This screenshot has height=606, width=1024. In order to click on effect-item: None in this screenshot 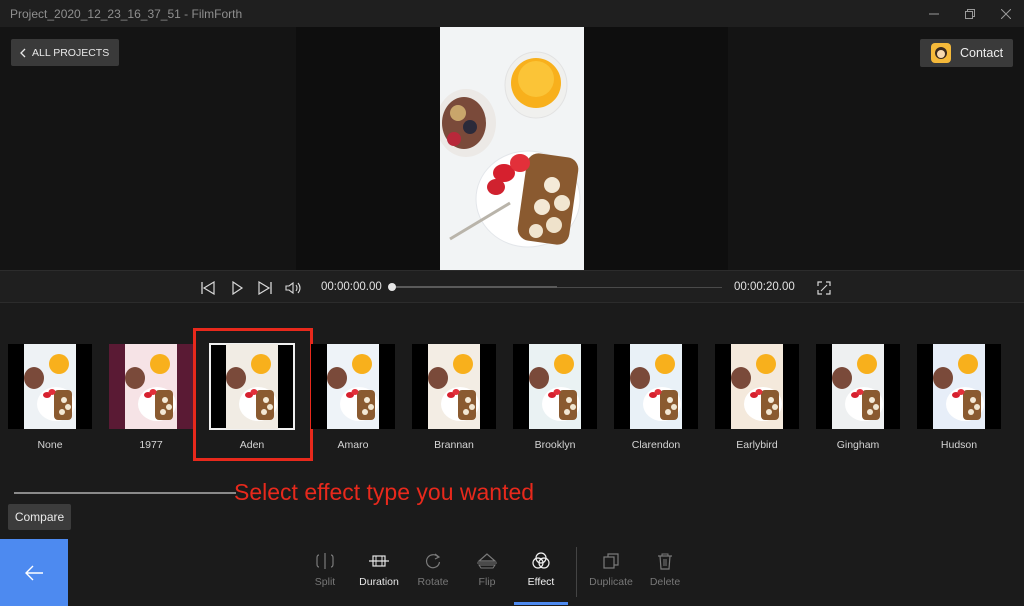, I will do `click(51, 397)`.